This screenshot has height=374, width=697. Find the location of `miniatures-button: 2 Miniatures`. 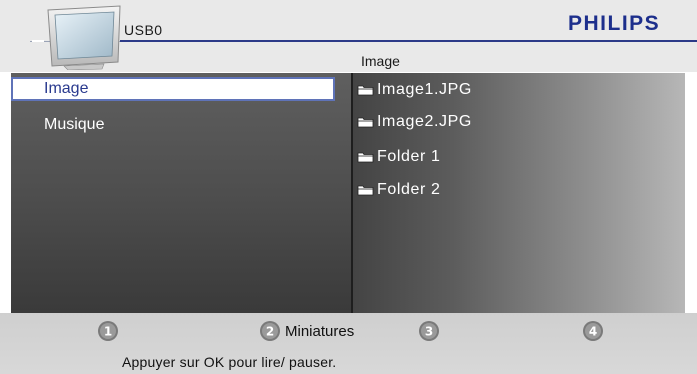

miniatures-button: 2 Miniatures is located at coordinates (306, 331).